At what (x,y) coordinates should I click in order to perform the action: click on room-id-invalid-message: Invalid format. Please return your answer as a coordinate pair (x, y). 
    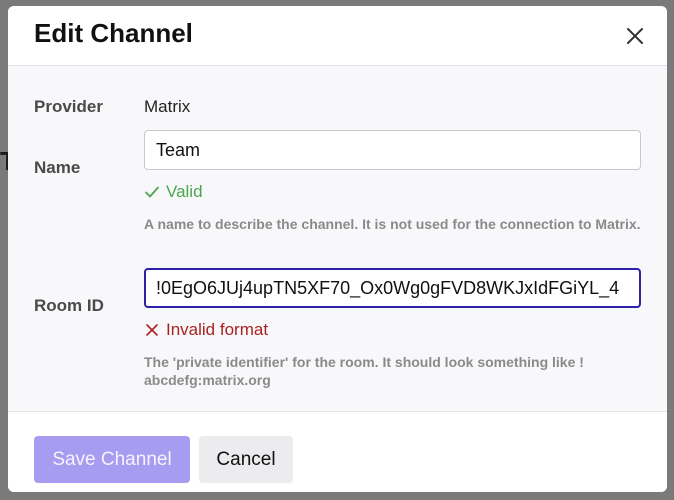
    Looking at the image, I should click on (206, 330).